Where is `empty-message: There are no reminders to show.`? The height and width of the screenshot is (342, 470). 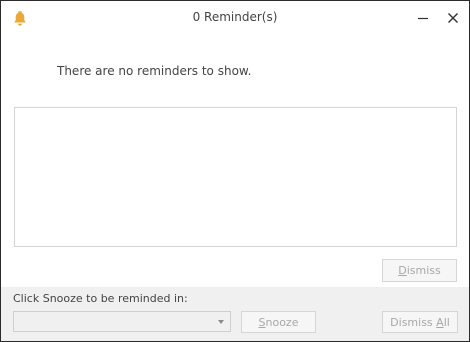 empty-message: There are no reminders to show. is located at coordinates (154, 71).